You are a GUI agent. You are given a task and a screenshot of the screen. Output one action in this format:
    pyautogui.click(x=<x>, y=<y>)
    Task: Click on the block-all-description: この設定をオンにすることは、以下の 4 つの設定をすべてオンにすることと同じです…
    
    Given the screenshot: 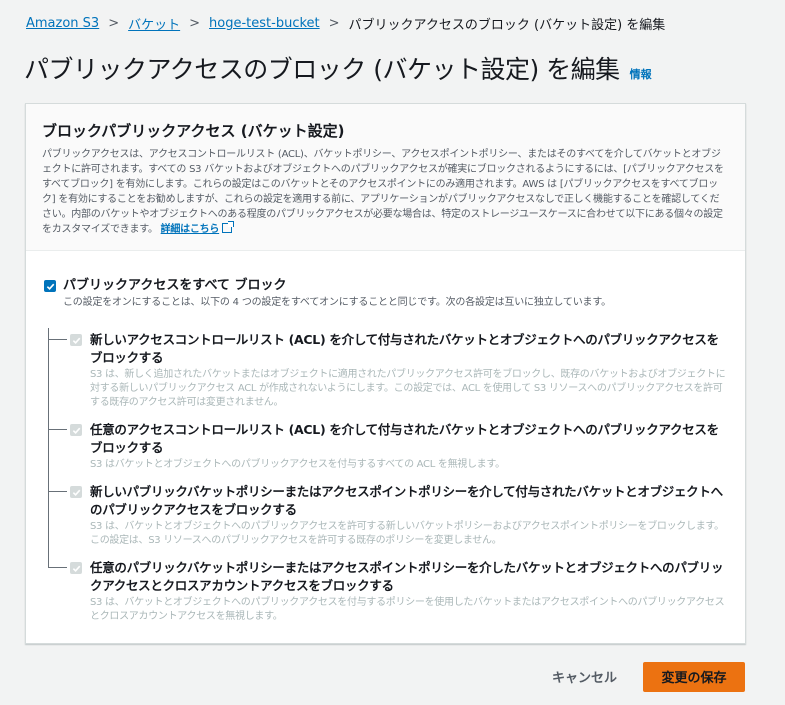 What is the action you would take?
    pyautogui.click(x=337, y=302)
    